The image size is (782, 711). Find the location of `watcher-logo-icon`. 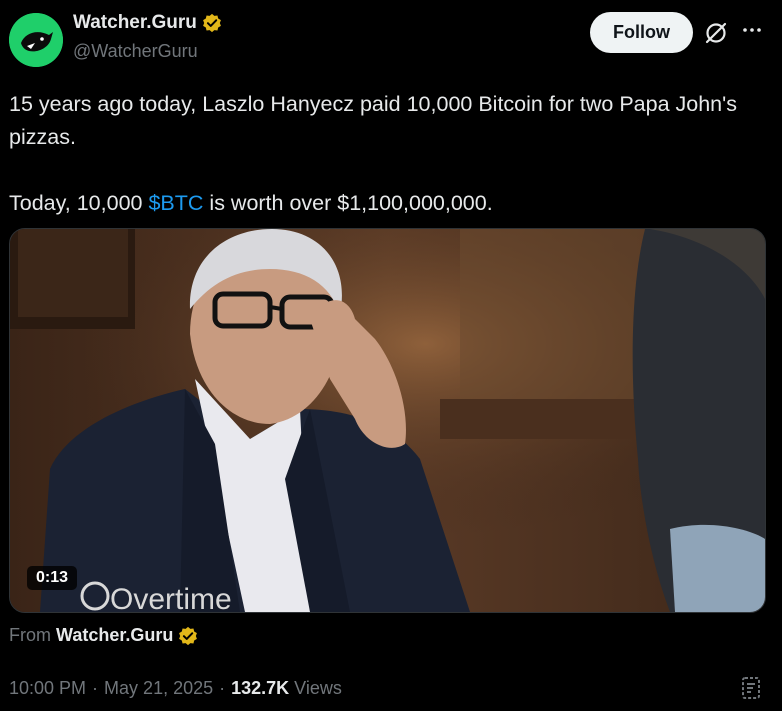

watcher-logo-icon is located at coordinates (36, 40).